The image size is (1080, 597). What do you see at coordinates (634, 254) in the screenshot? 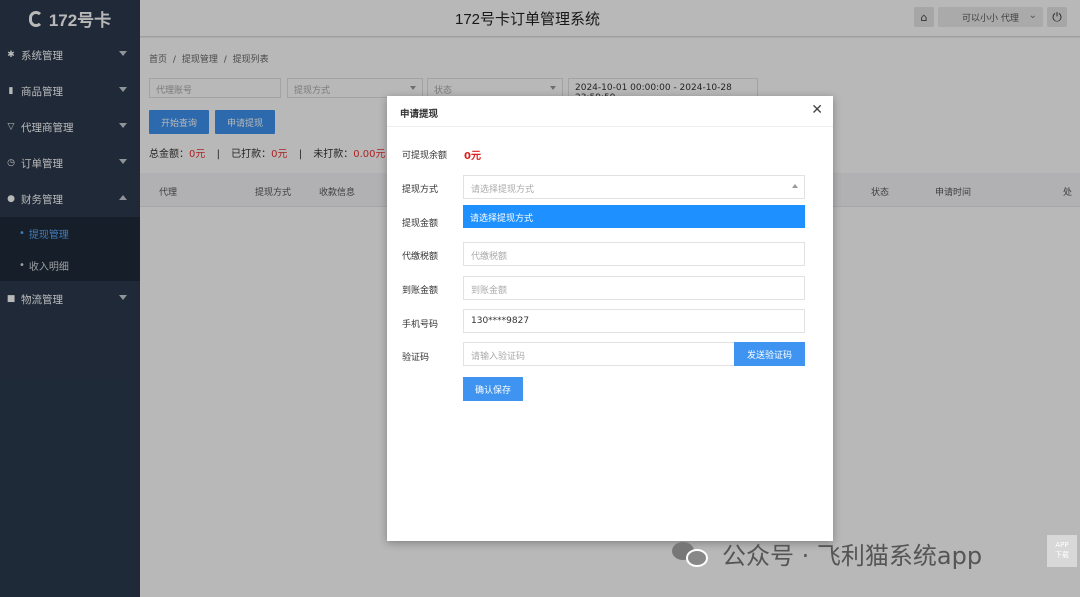
I see `tax-input: 代缴税额` at bounding box center [634, 254].